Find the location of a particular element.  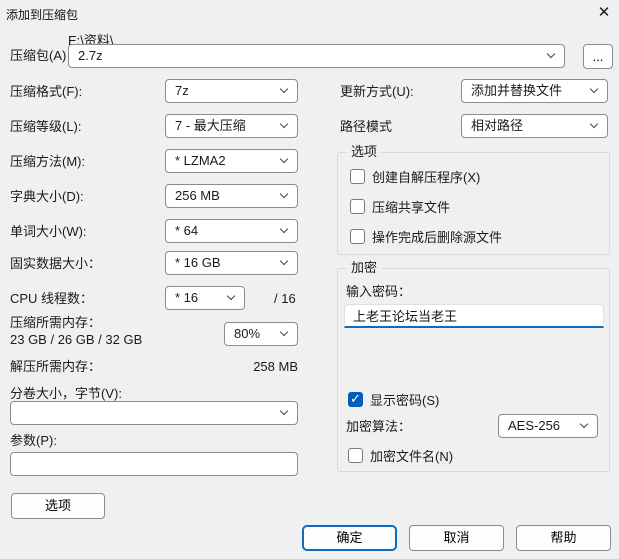

split-volume-combobox is located at coordinates (154, 413).